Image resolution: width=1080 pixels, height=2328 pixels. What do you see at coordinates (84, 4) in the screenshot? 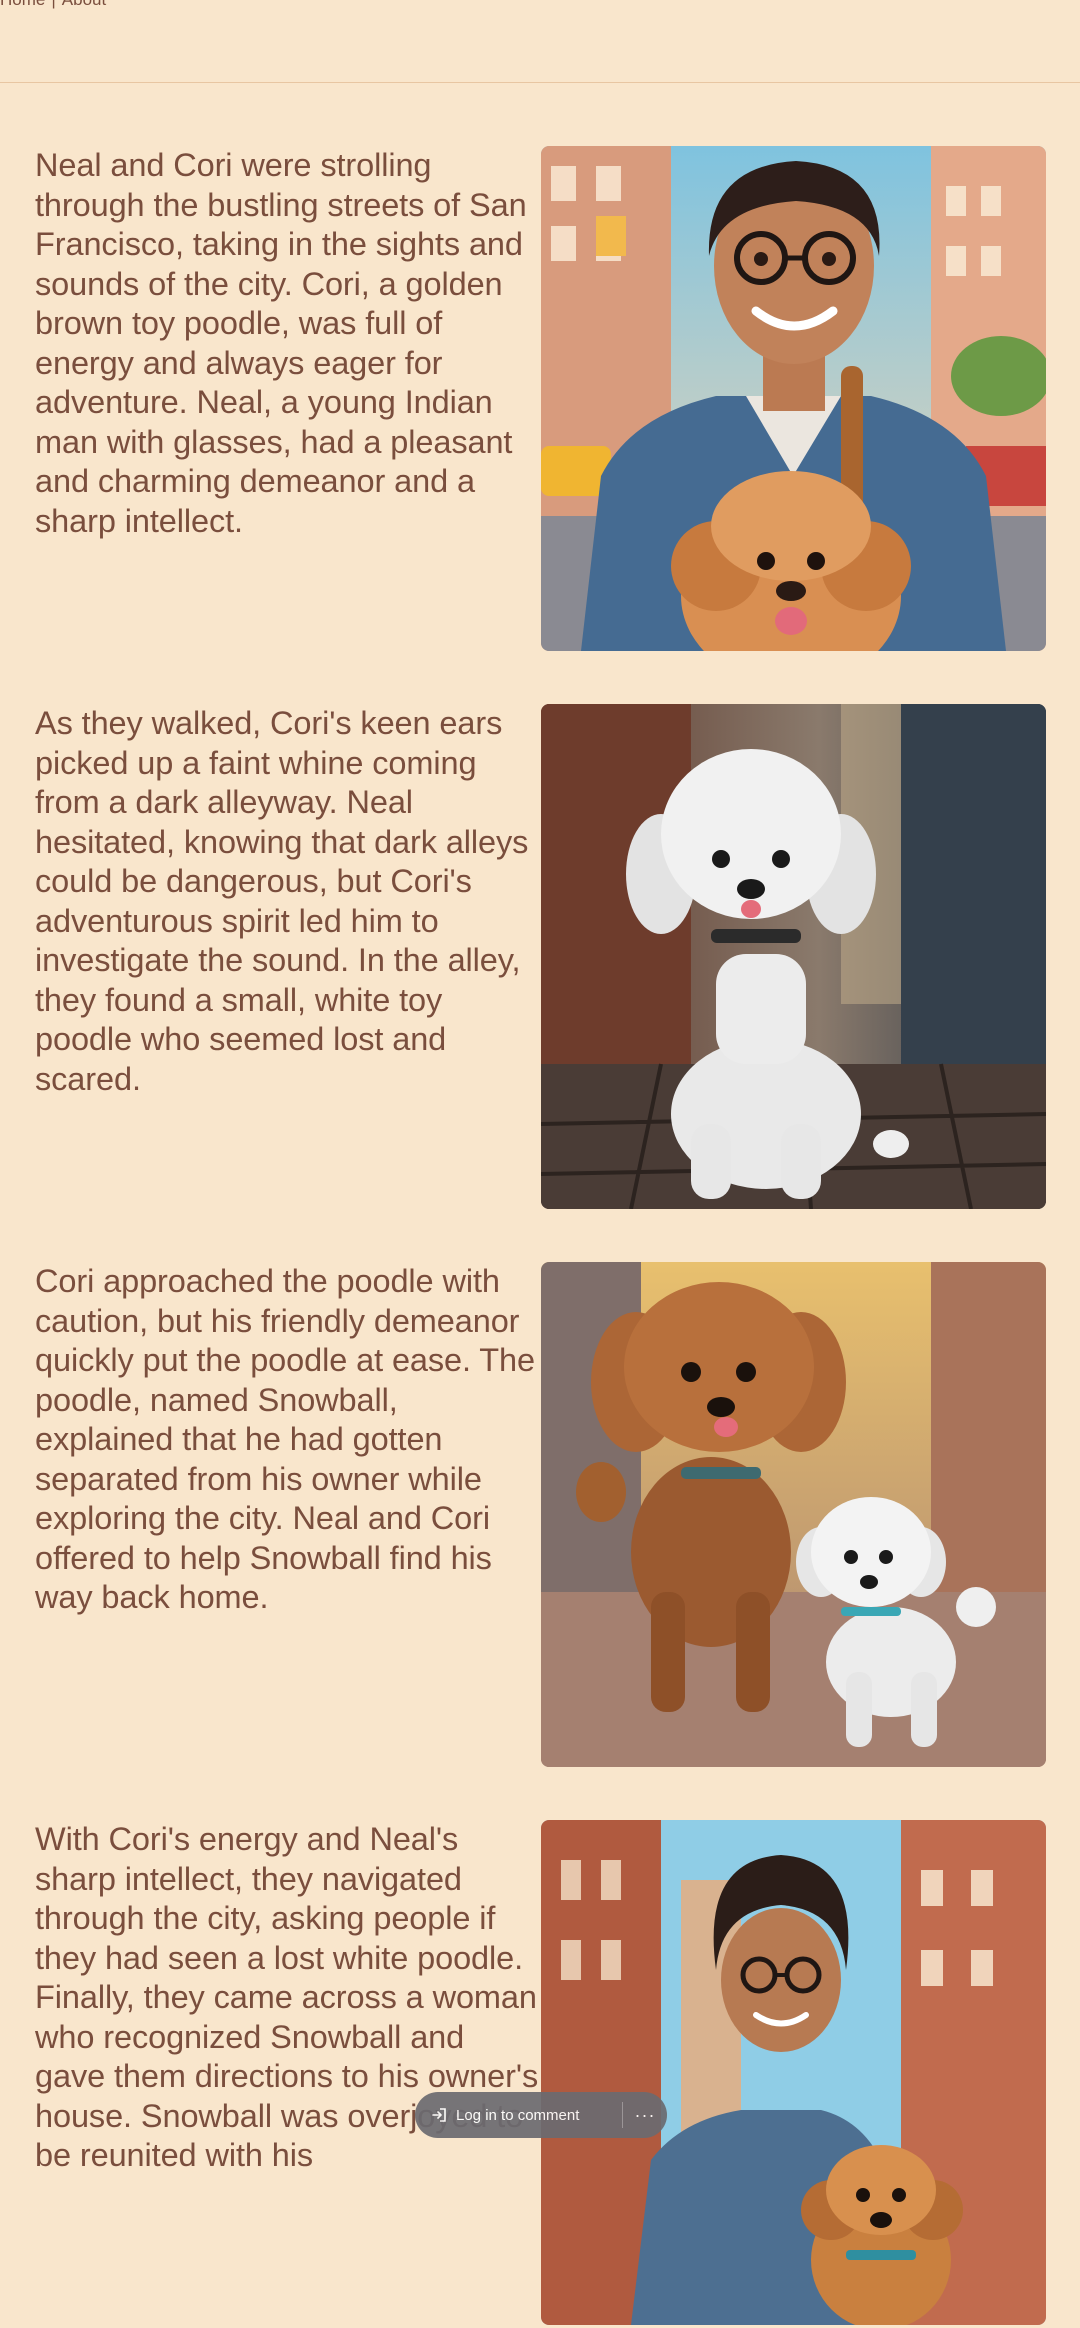
I see `nav-about-link: About` at bounding box center [84, 4].